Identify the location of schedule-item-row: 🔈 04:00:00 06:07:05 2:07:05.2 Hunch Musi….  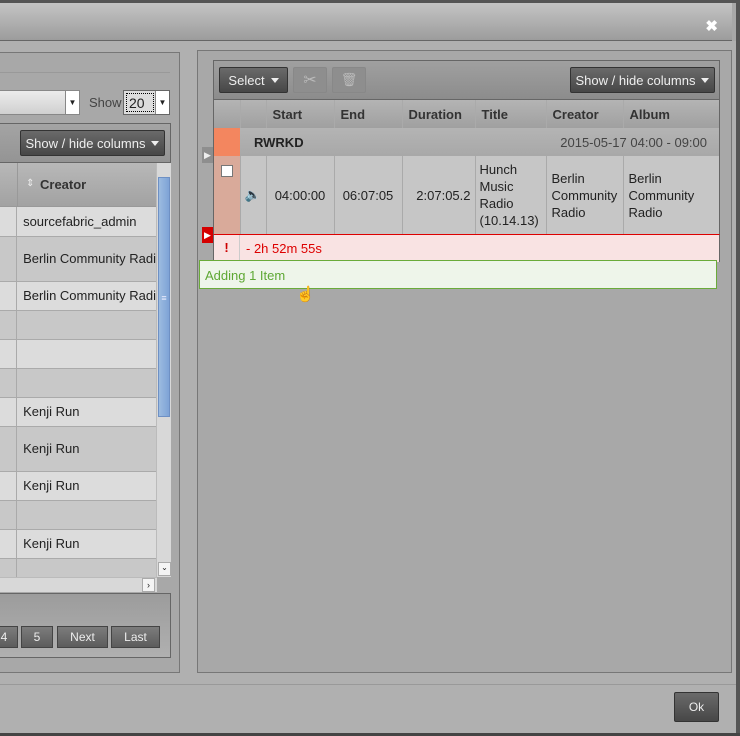
(466, 195).